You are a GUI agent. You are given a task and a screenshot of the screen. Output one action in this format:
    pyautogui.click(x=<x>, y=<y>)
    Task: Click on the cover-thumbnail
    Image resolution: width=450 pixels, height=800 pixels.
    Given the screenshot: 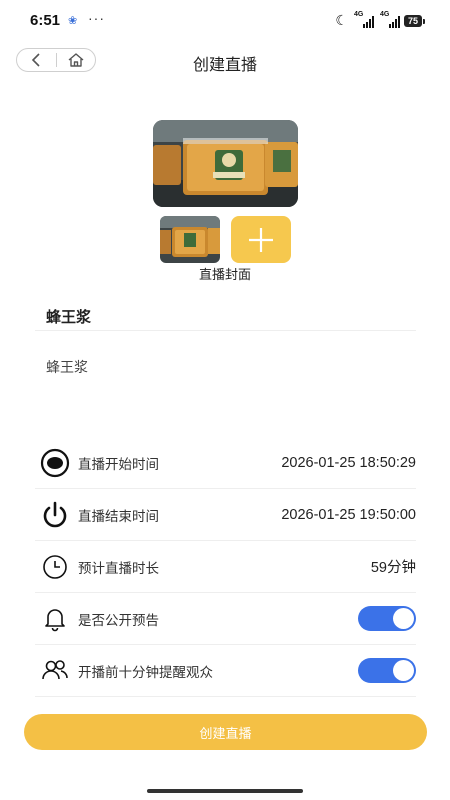 What is the action you would take?
    pyautogui.click(x=190, y=239)
    